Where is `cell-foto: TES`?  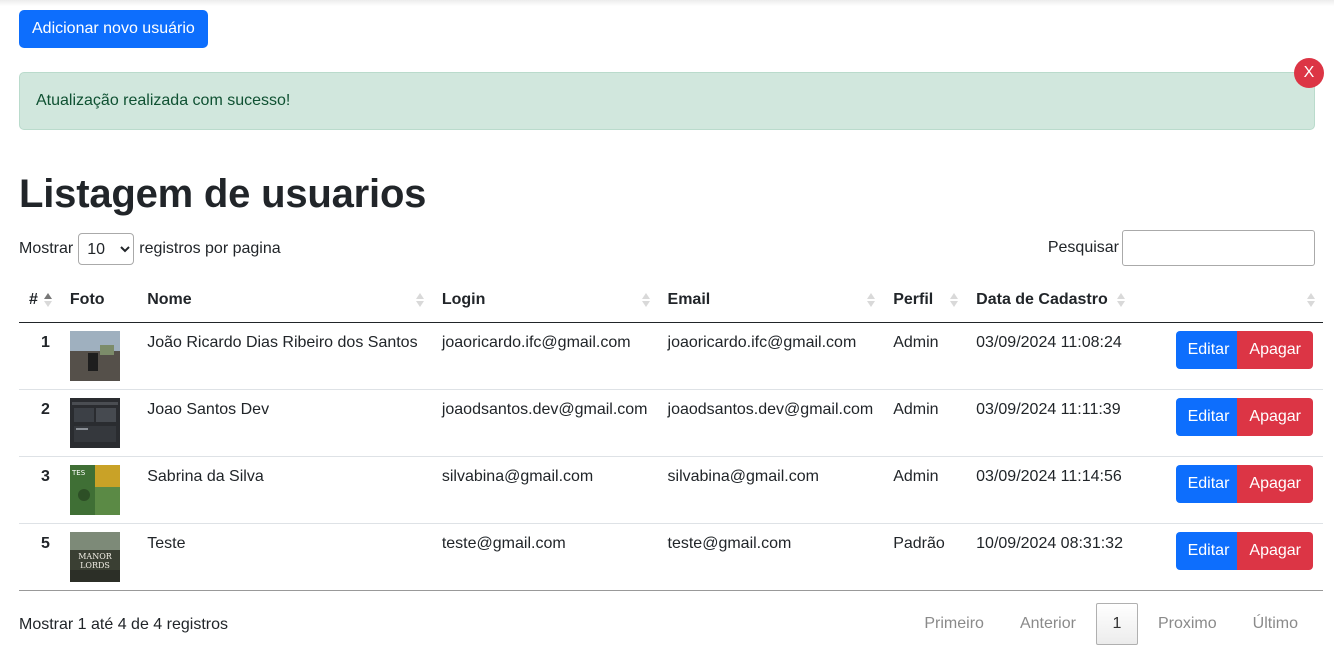
cell-foto: TES is located at coordinates (98, 490).